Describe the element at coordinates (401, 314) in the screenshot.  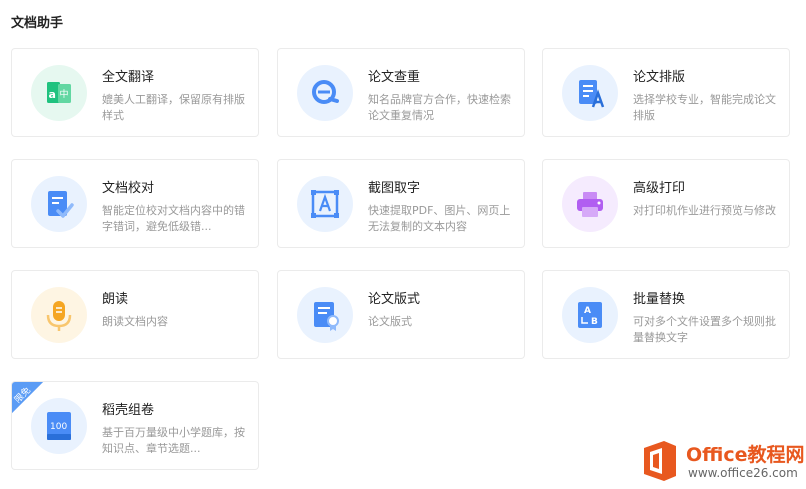
I see `card-paper-layout: 论文版式 论文版式` at that location.